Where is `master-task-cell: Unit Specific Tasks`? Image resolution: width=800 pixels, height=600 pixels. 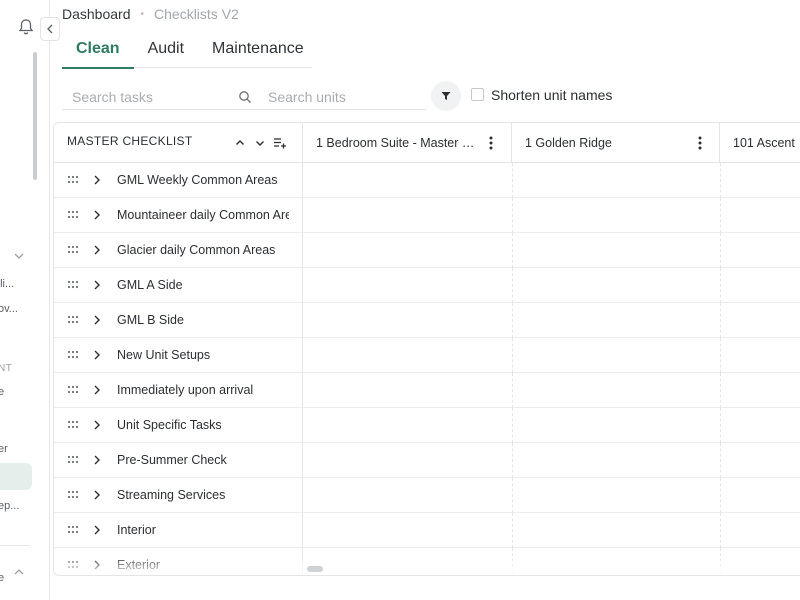
master-task-cell: Unit Specific Tasks is located at coordinates (178, 425).